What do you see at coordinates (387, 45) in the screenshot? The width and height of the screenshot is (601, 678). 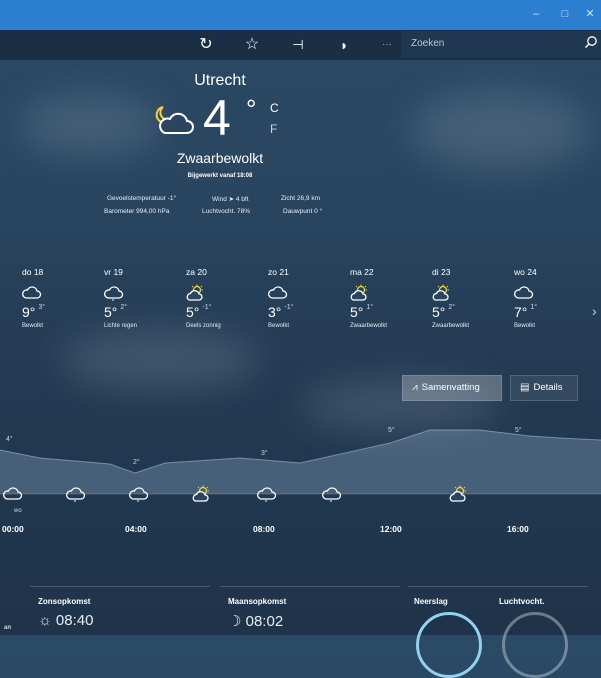 I see `more-icon: ···` at bounding box center [387, 45].